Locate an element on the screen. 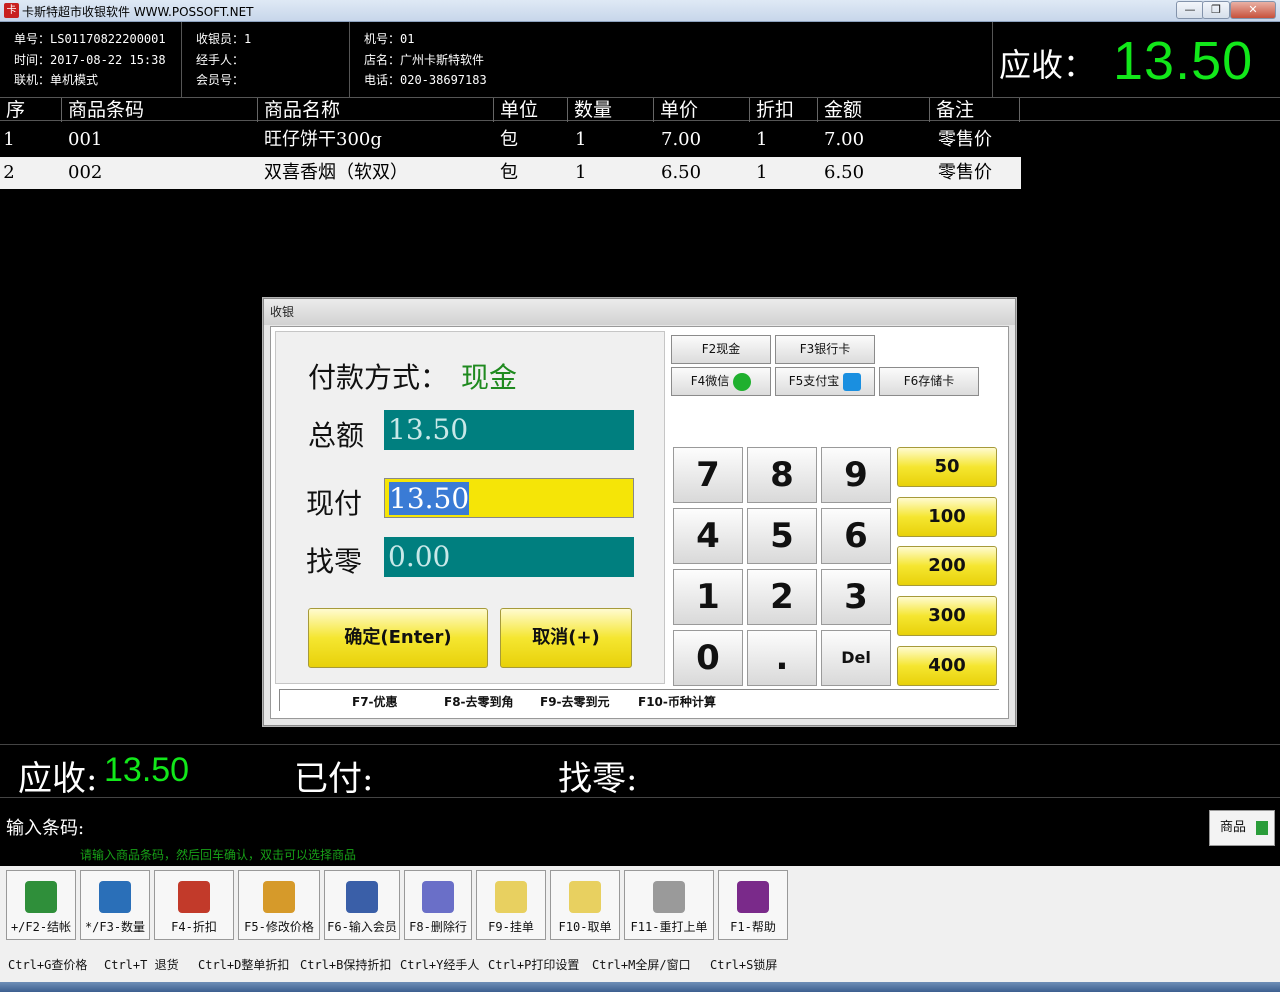 The width and height of the screenshot is (1280, 992). cell-amount: 6.50 is located at coordinates (844, 172).